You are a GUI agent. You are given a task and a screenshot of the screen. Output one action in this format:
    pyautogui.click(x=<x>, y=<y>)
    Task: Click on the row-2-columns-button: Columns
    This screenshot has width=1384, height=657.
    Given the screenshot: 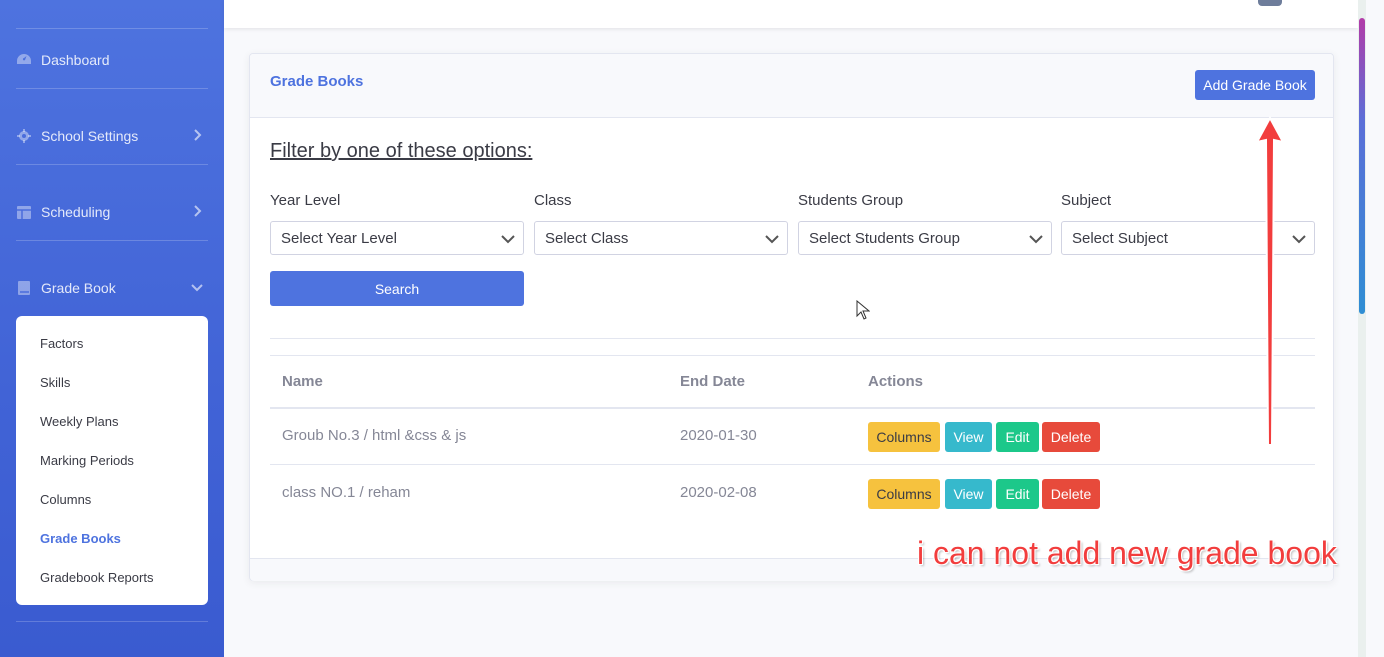 What is the action you would take?
    pyautogui.click(x=904, y=494)
    